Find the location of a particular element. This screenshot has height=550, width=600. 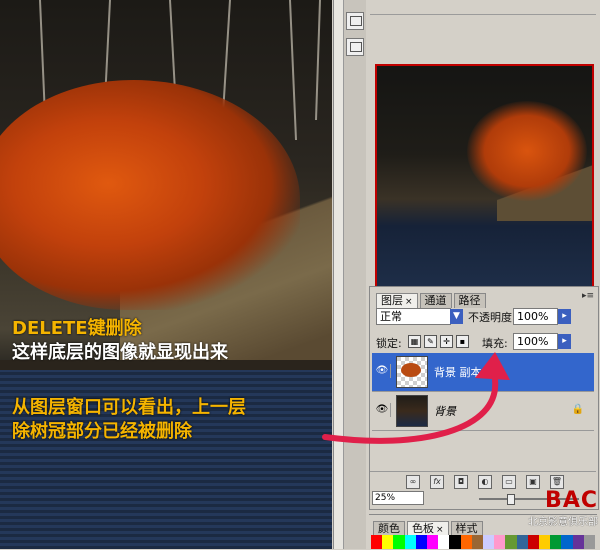

layers-panel-tabs: 图层 × 通道 路径 is located at coordinates (432, 299).